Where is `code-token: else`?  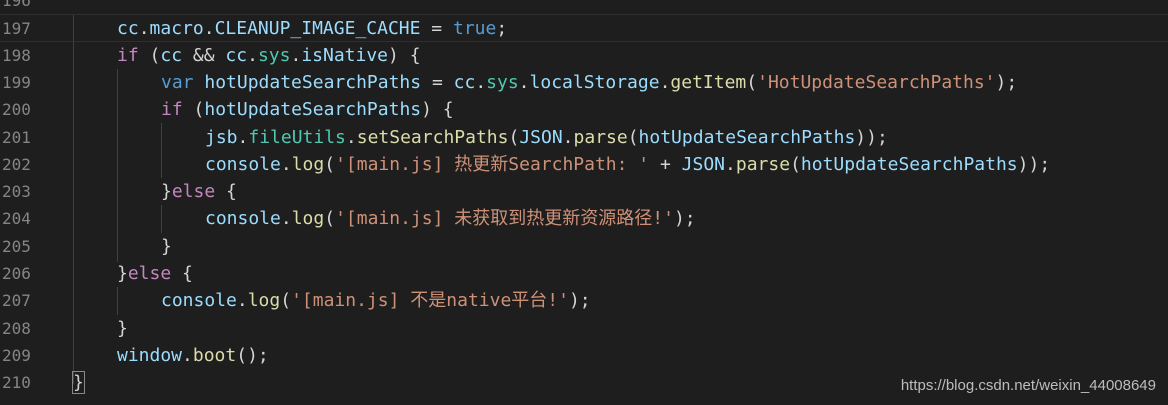
code-token: else is located at coordinates (193, 192).